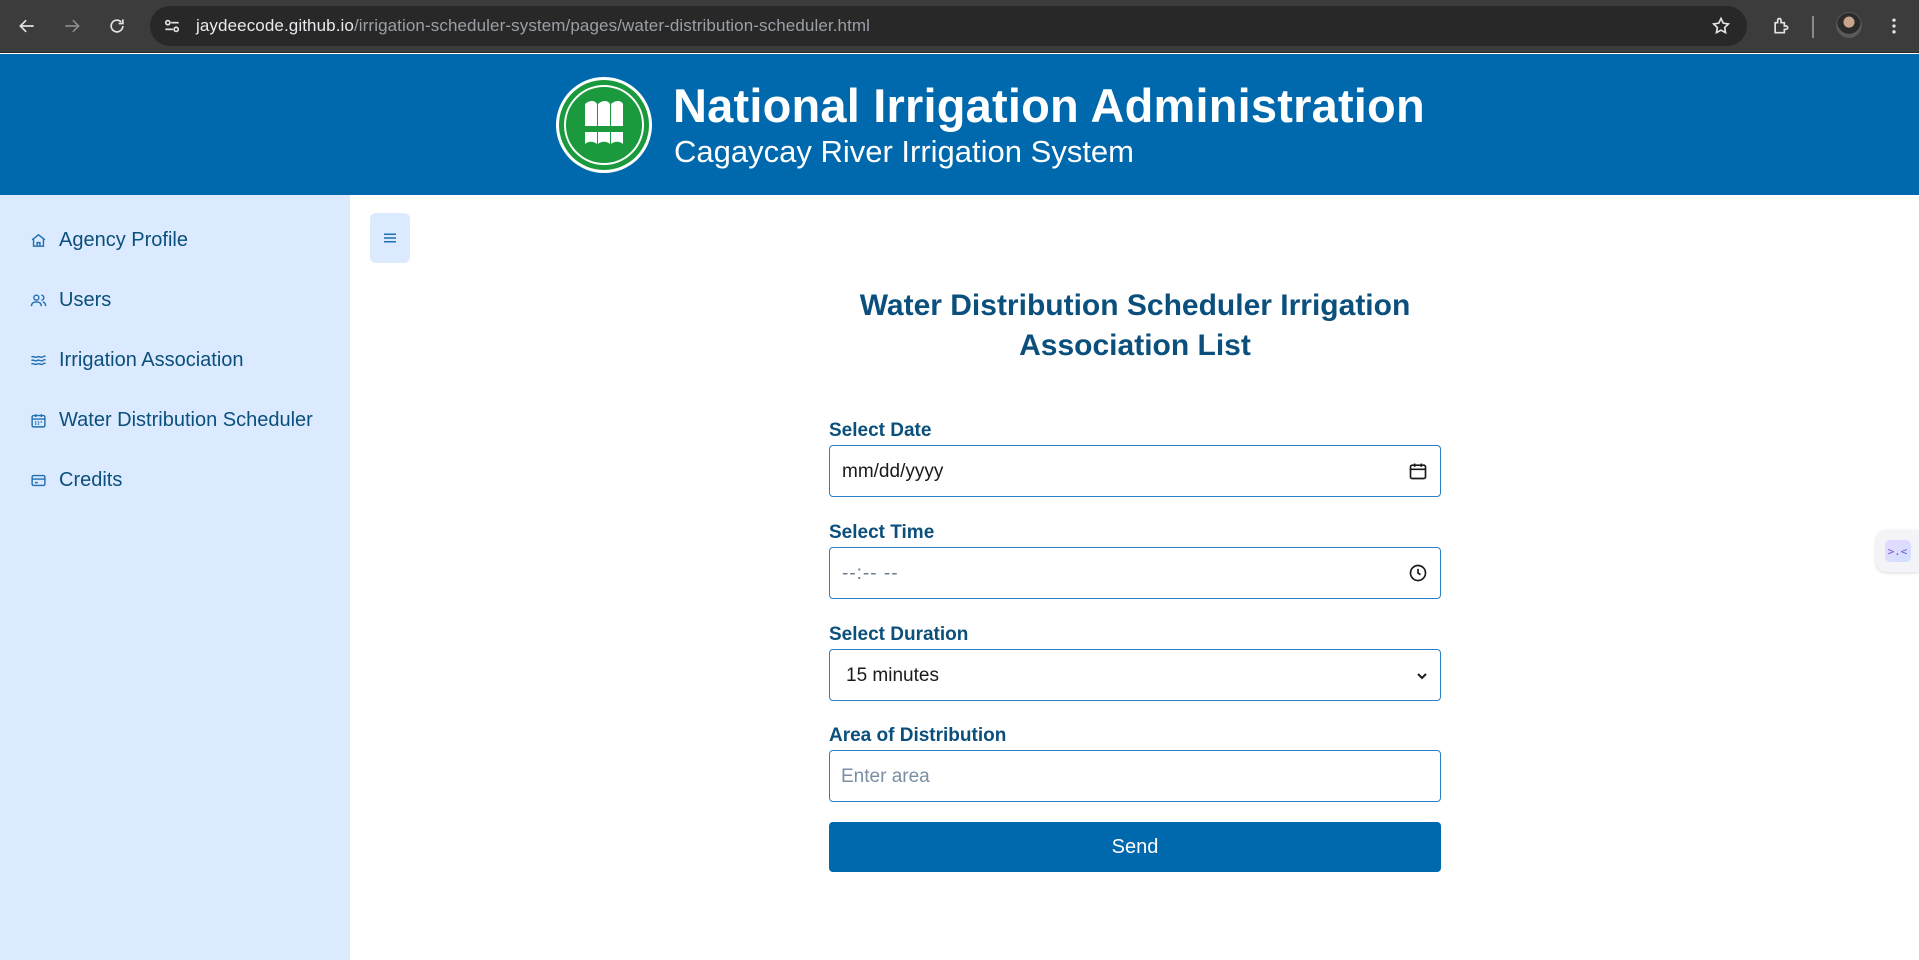 The width and height of the screenshot is (1919, 960). Describe the element at coordinates (880, 430) in the screenshot. I see `date-label: Select Date` at that location.